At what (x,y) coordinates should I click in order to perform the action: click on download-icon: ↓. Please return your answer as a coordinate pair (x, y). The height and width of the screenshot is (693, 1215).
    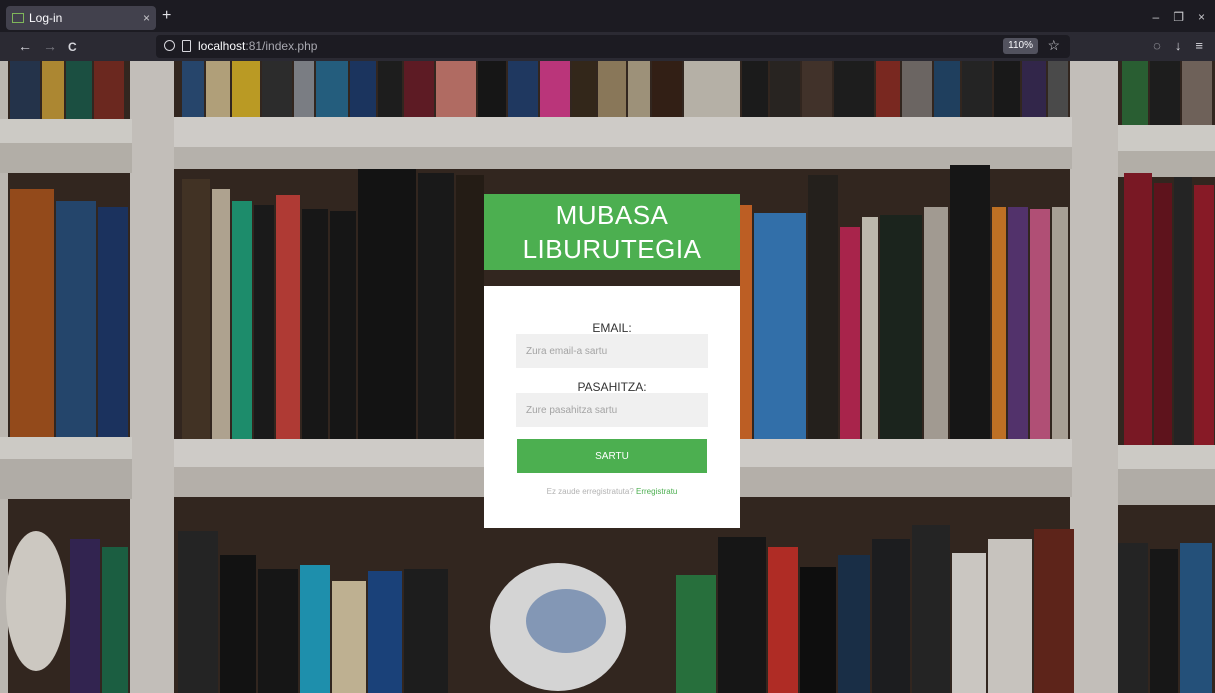
    Looking at the image, I should click on (1178, 45).